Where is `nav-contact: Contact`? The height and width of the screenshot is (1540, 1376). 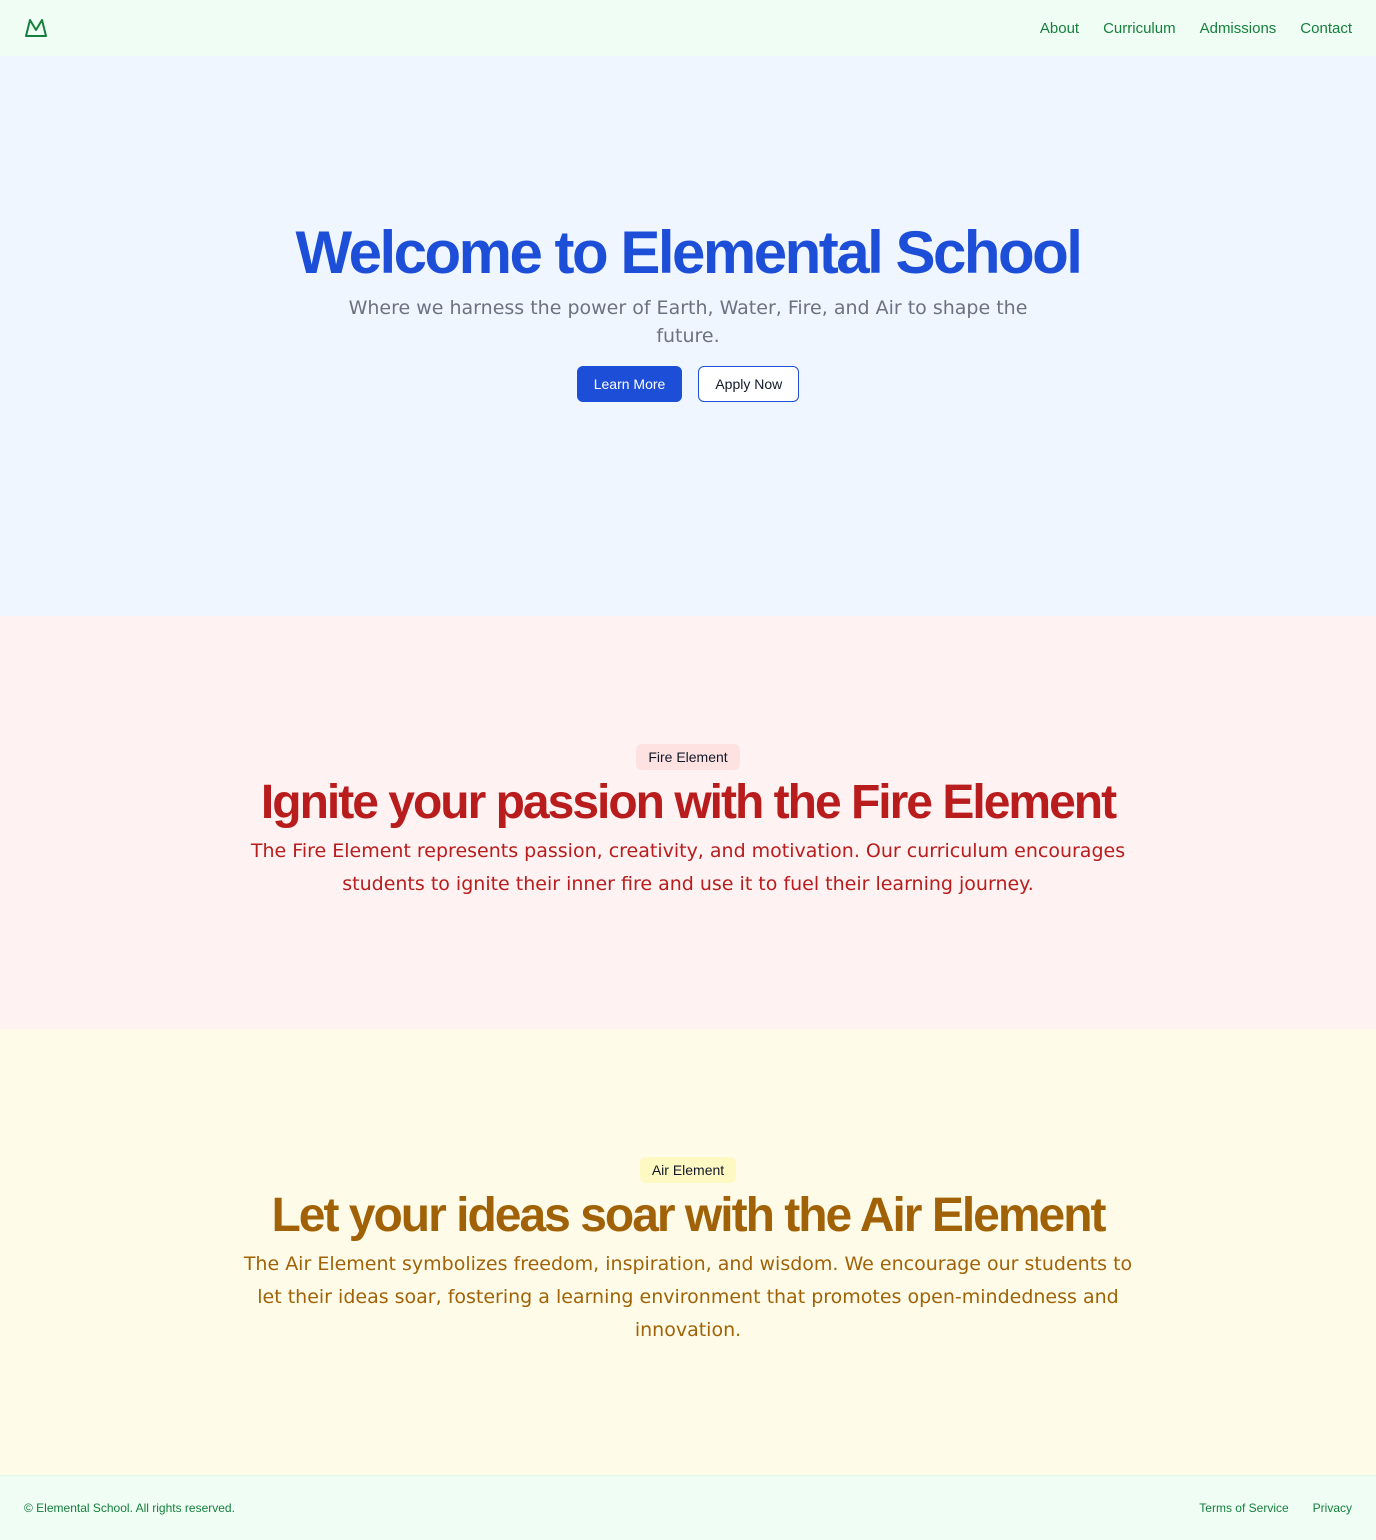 nav-contact: Contact is located at coordinates (1326, 28).